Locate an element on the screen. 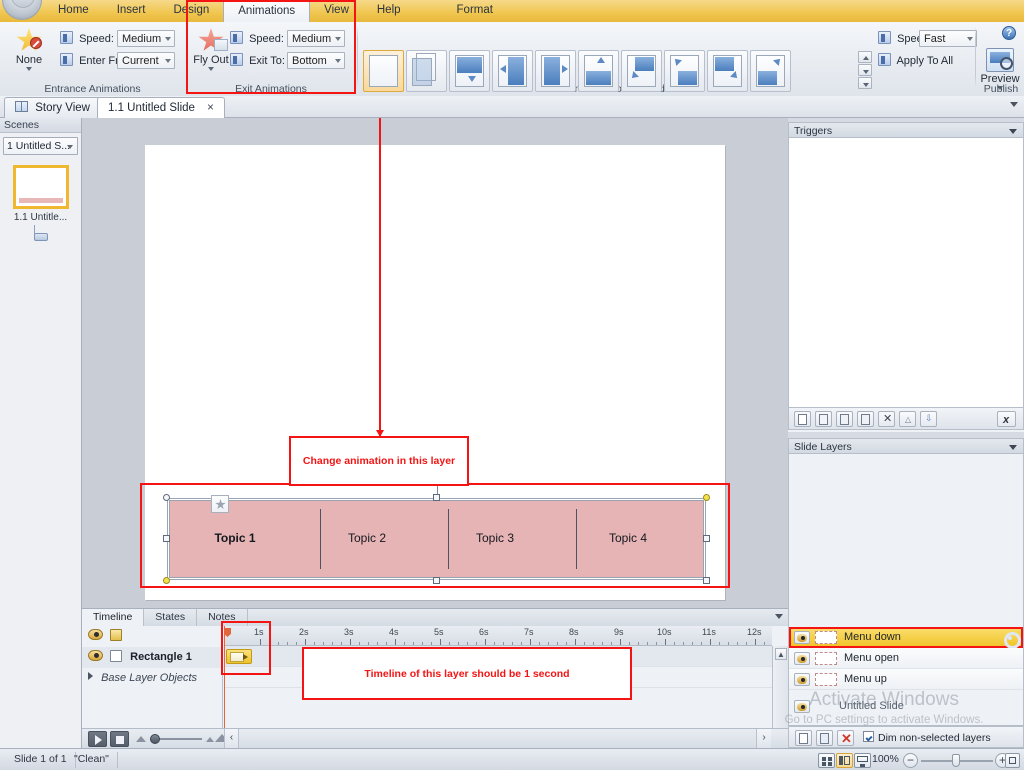 This screenshot has width=1024, height=770. triggers-panel-header: Triggers is located at coordinates (906, 130).